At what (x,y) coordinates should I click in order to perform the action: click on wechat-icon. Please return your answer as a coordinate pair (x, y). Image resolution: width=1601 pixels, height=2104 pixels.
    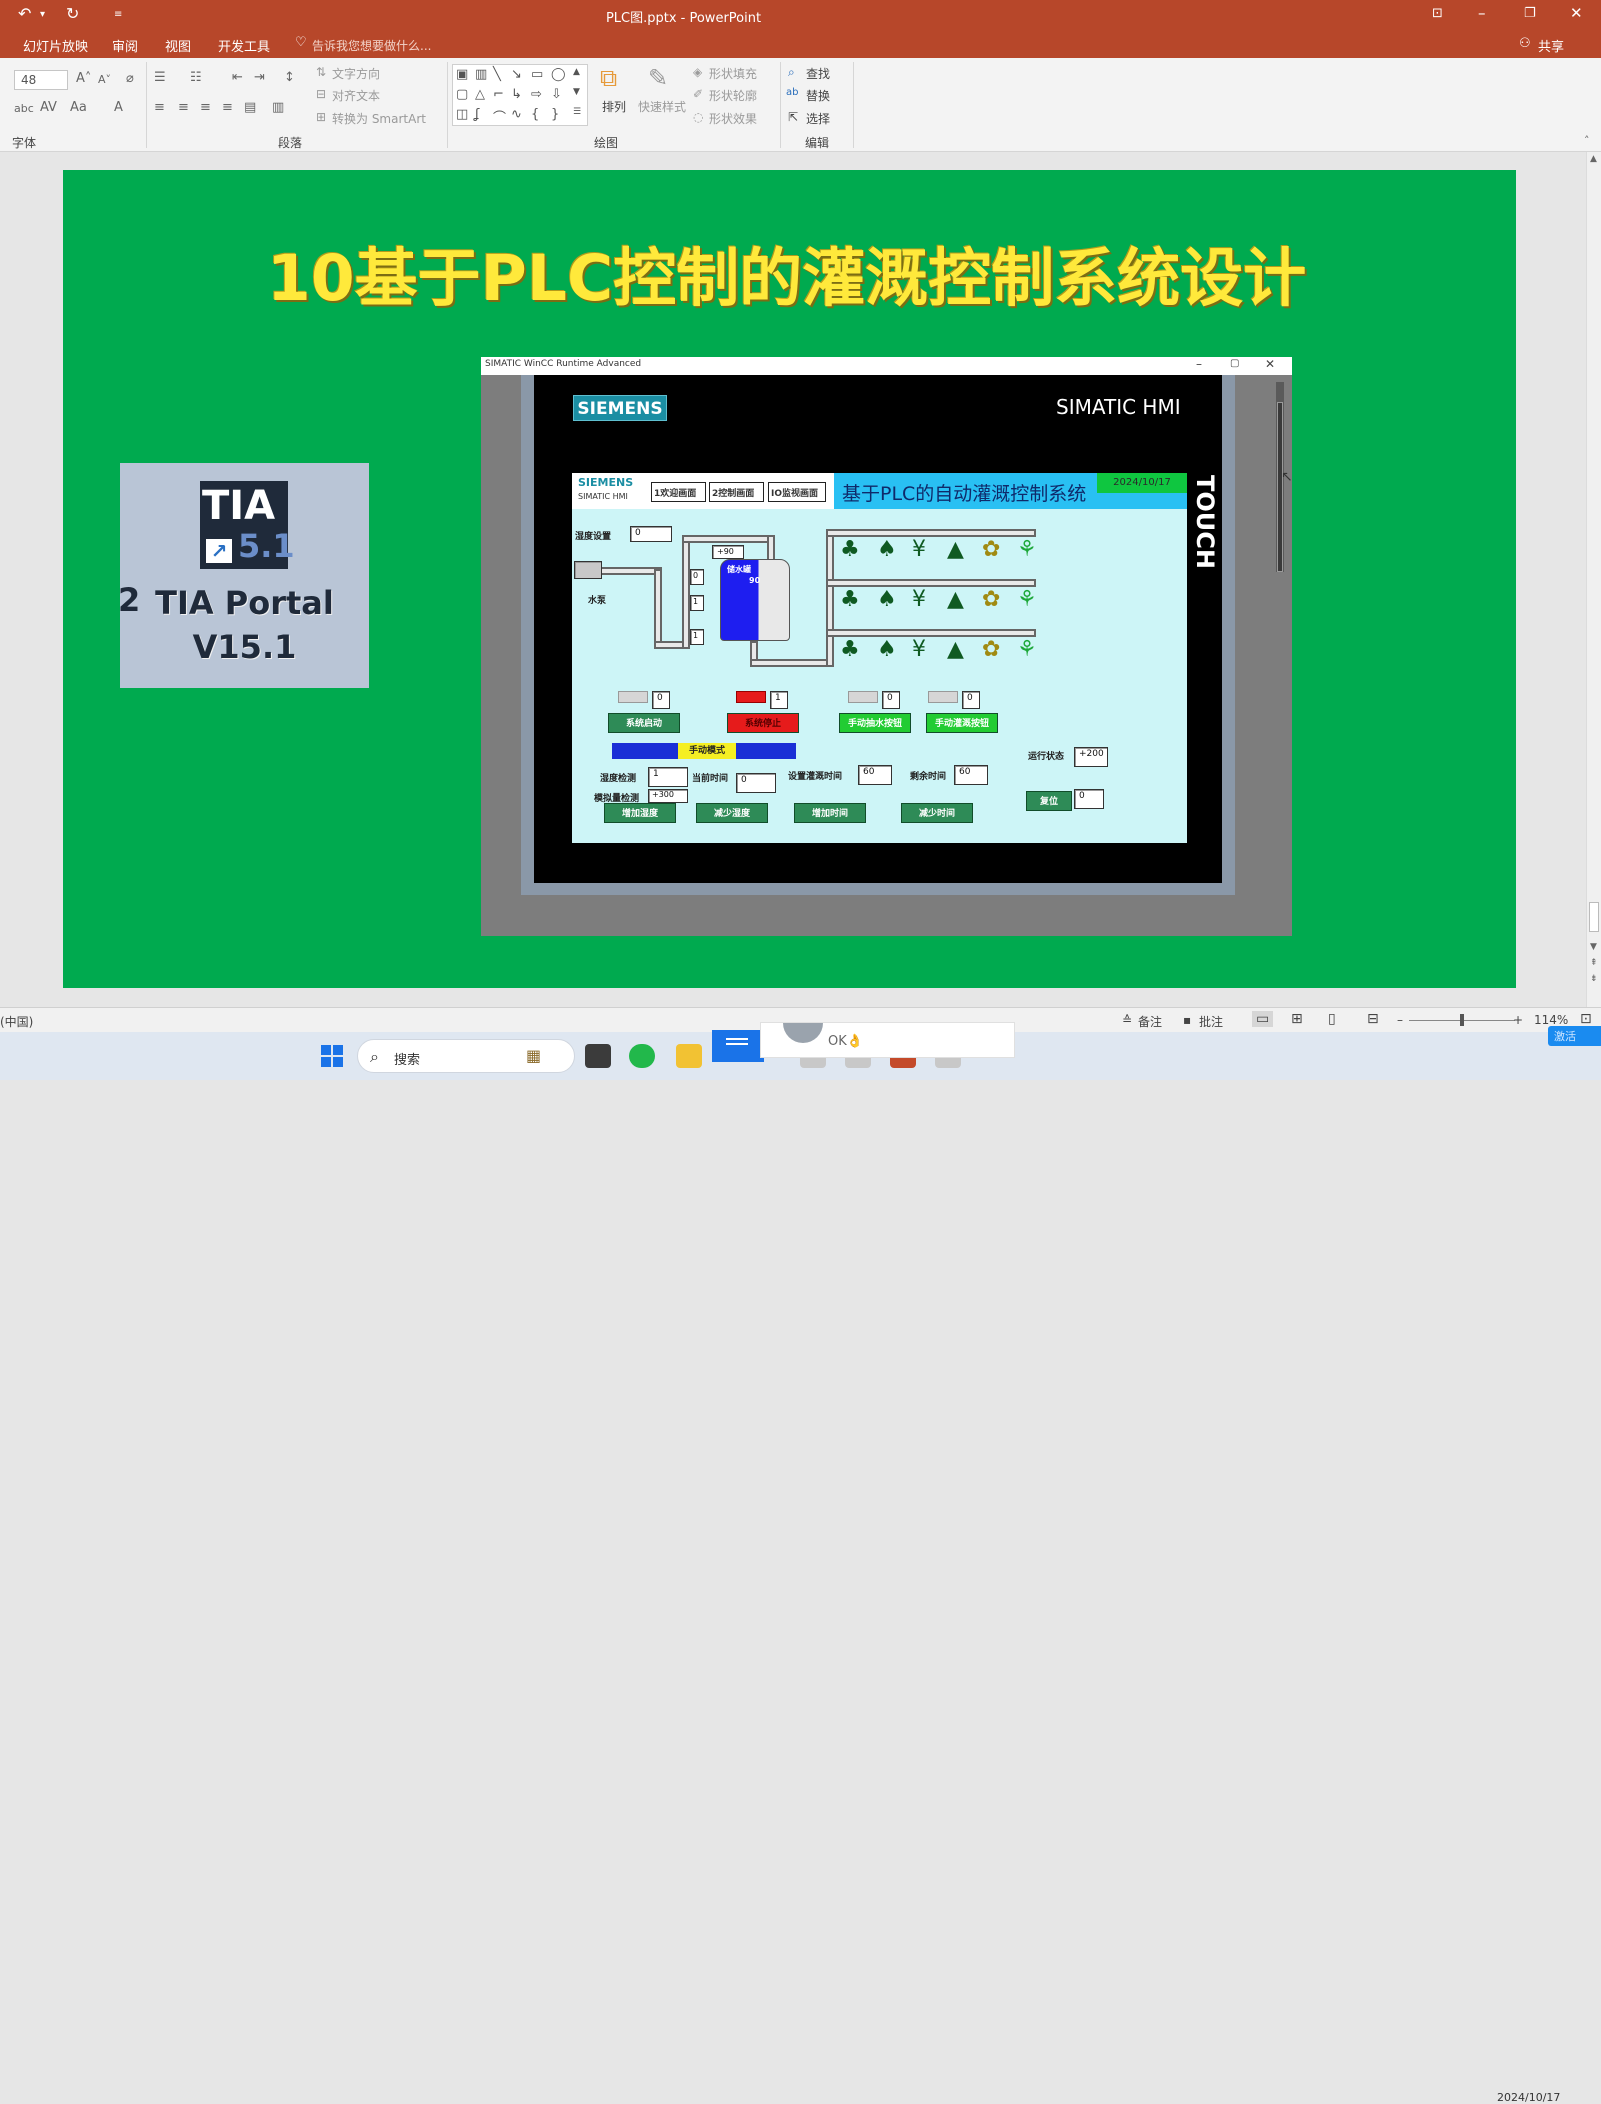
    Looking at the image, I should click on (642, 1056).